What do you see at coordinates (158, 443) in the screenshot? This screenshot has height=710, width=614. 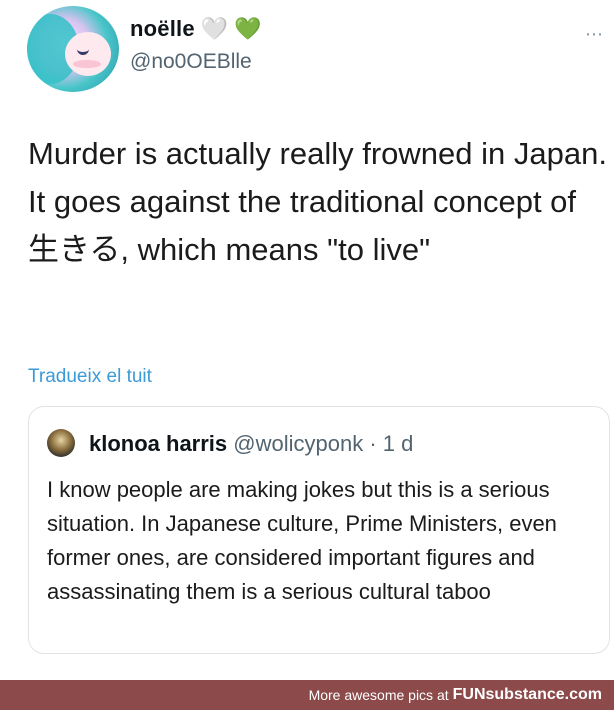 I see `quoted-author-name: klonoa harris` at bounding box center [158, 443].